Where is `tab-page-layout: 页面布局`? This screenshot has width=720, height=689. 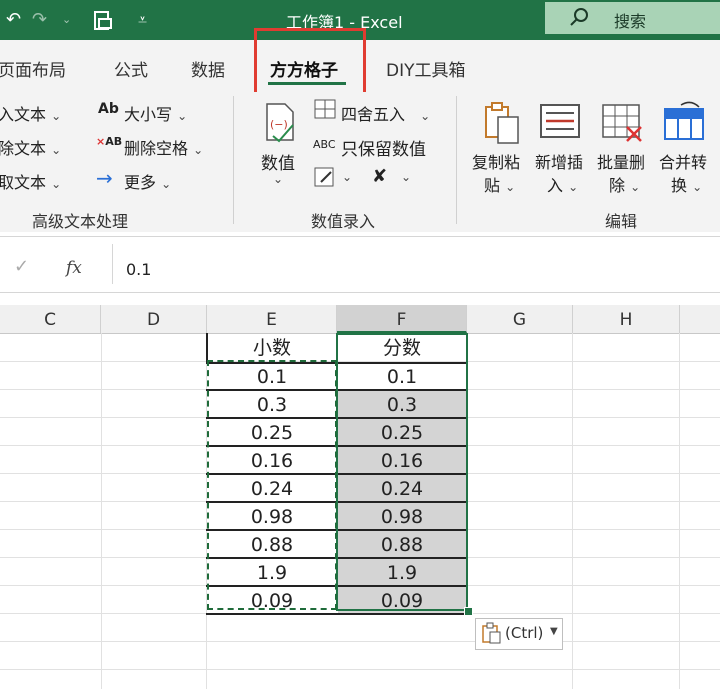
tab-page-layout: 页面布局 is located at coordinates (33, 68).